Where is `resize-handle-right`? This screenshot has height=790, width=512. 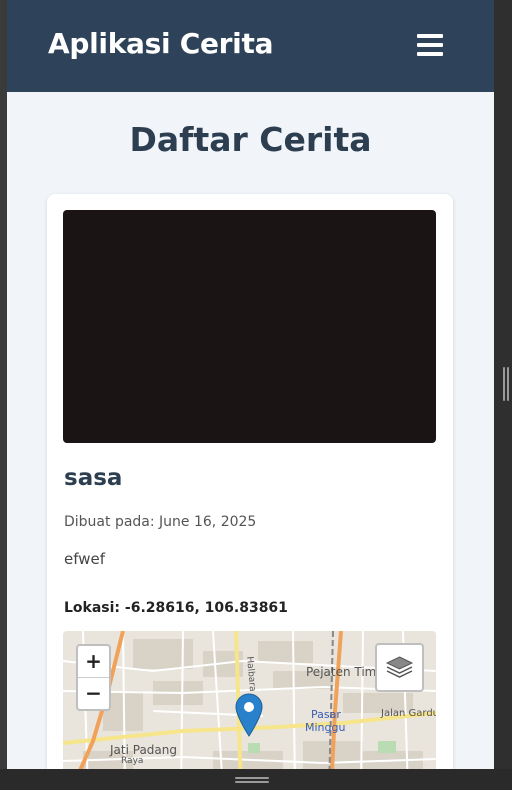 resize-handle-right is located at coordinates (506, 384).